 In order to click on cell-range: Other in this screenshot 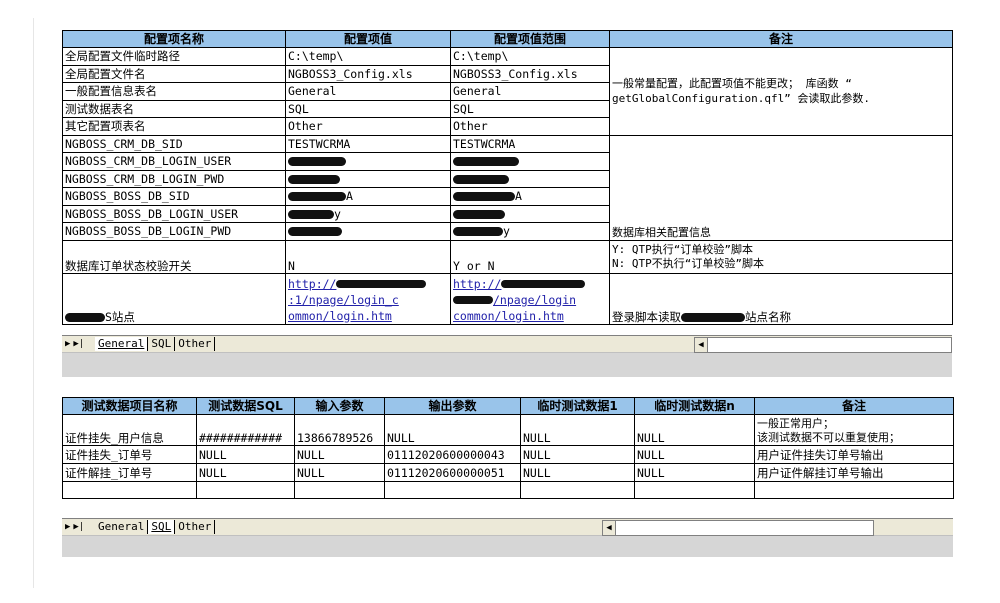, I will do `click(530, 126)`.